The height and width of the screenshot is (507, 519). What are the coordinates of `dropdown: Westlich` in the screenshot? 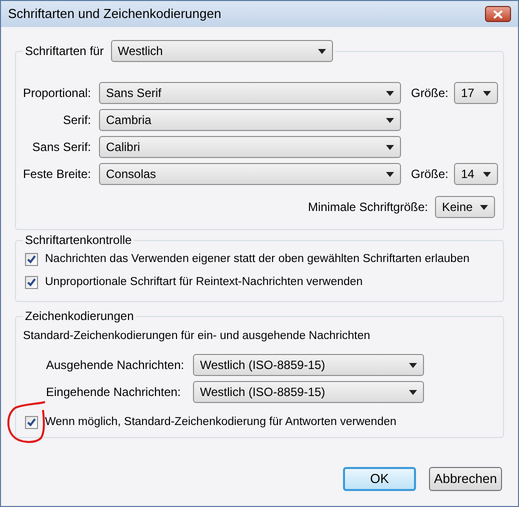 It's located at (221, 51).